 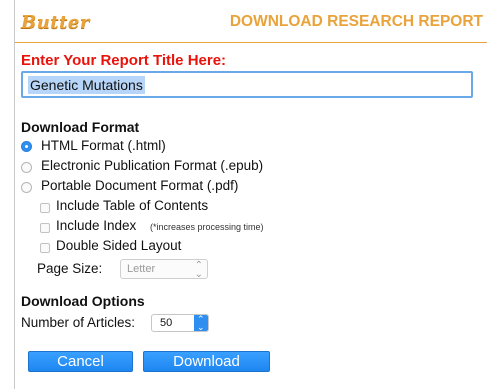 What do you see at coordinates (83, 301) in the screenshot?
I see `download-options-heading: Download Options` at bounding box center [83, 301].